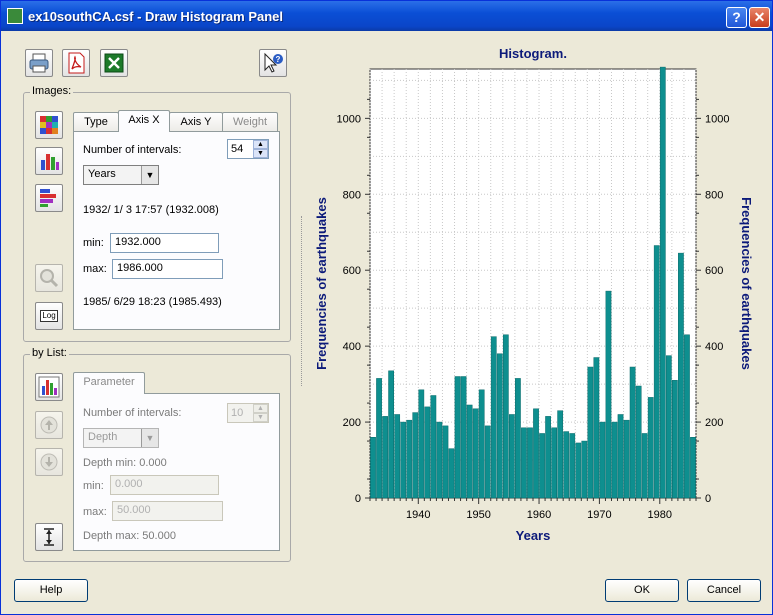 The height and width of the screenshot is (615, 773). Describe the element at coordinates (167, 511) in the screenshot. I see `list-max-input: 50.000` at that location.